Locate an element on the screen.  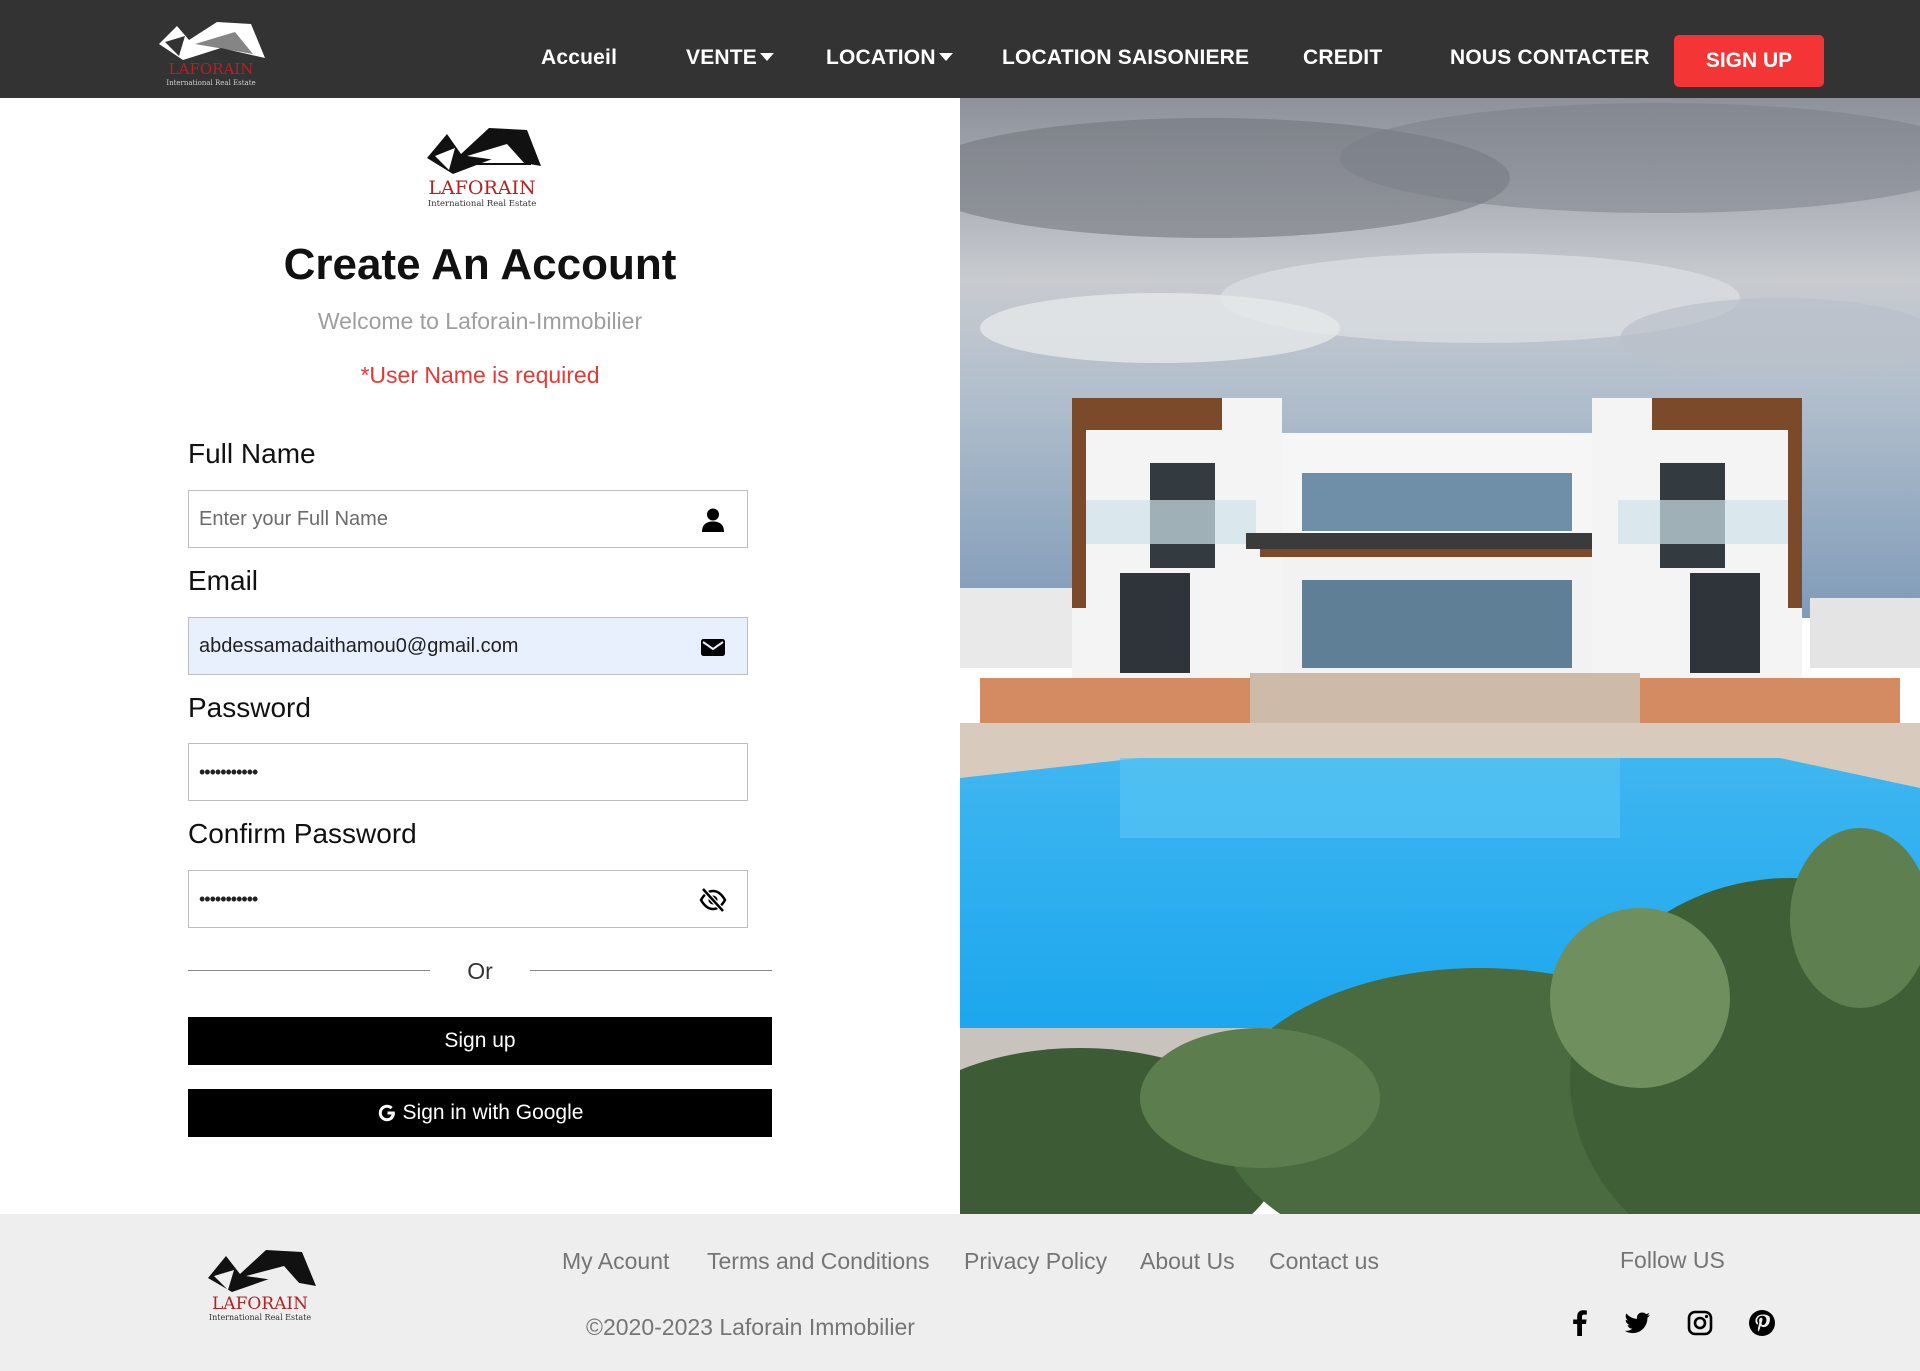
nav-credit: CREDIT is located at coordinates (1342, 58).